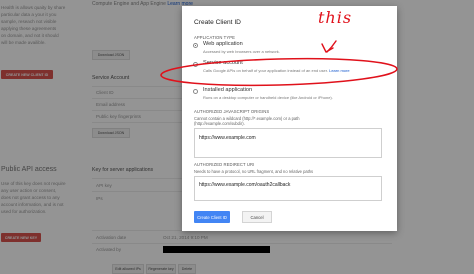  I want to click on dialog-title: Create Client ID, so click(217, 22).